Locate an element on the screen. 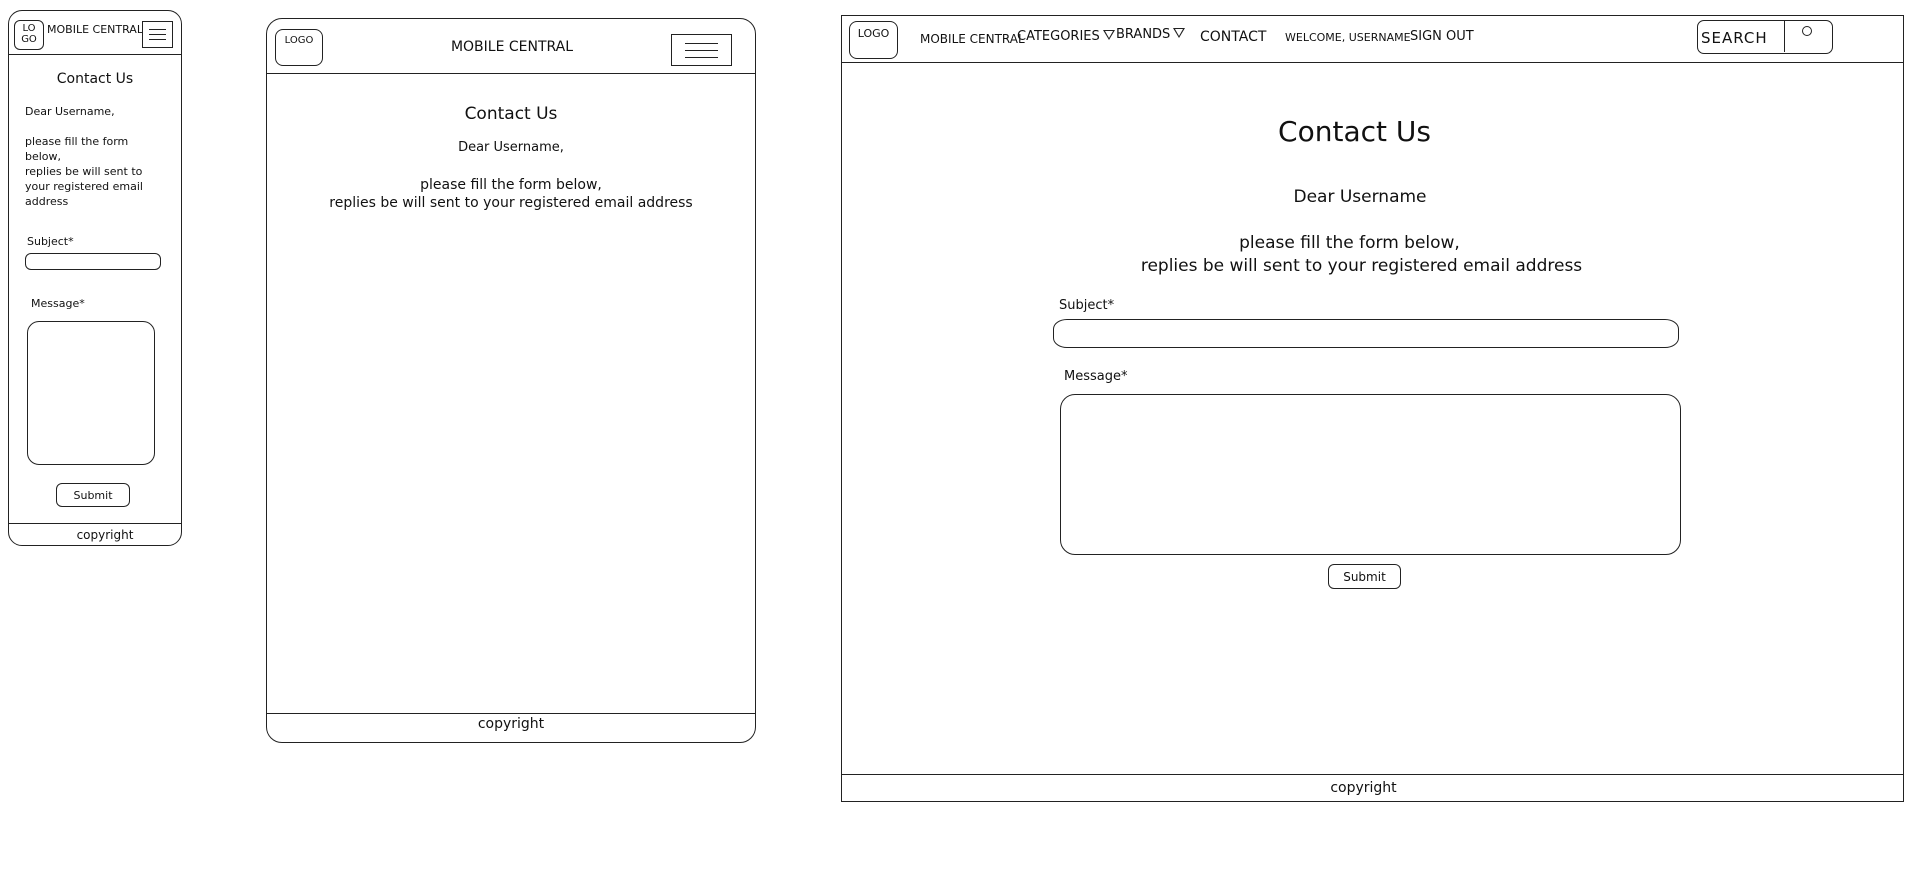 The height and width of the screenshot is (878, 1914). mobile-instructions-line: replies be will sent to is located at coordinates (84, 171).